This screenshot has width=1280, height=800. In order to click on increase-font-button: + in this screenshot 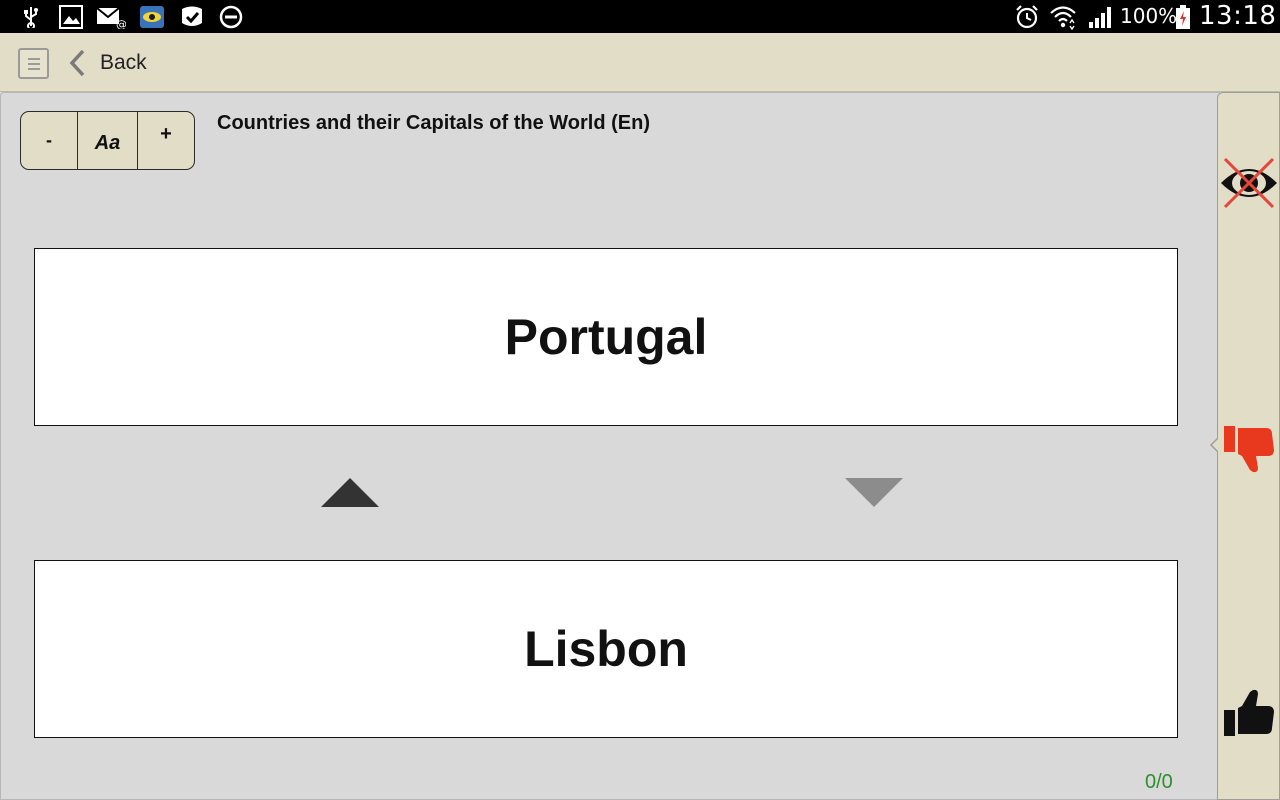, I will do `click(166, 137)`.